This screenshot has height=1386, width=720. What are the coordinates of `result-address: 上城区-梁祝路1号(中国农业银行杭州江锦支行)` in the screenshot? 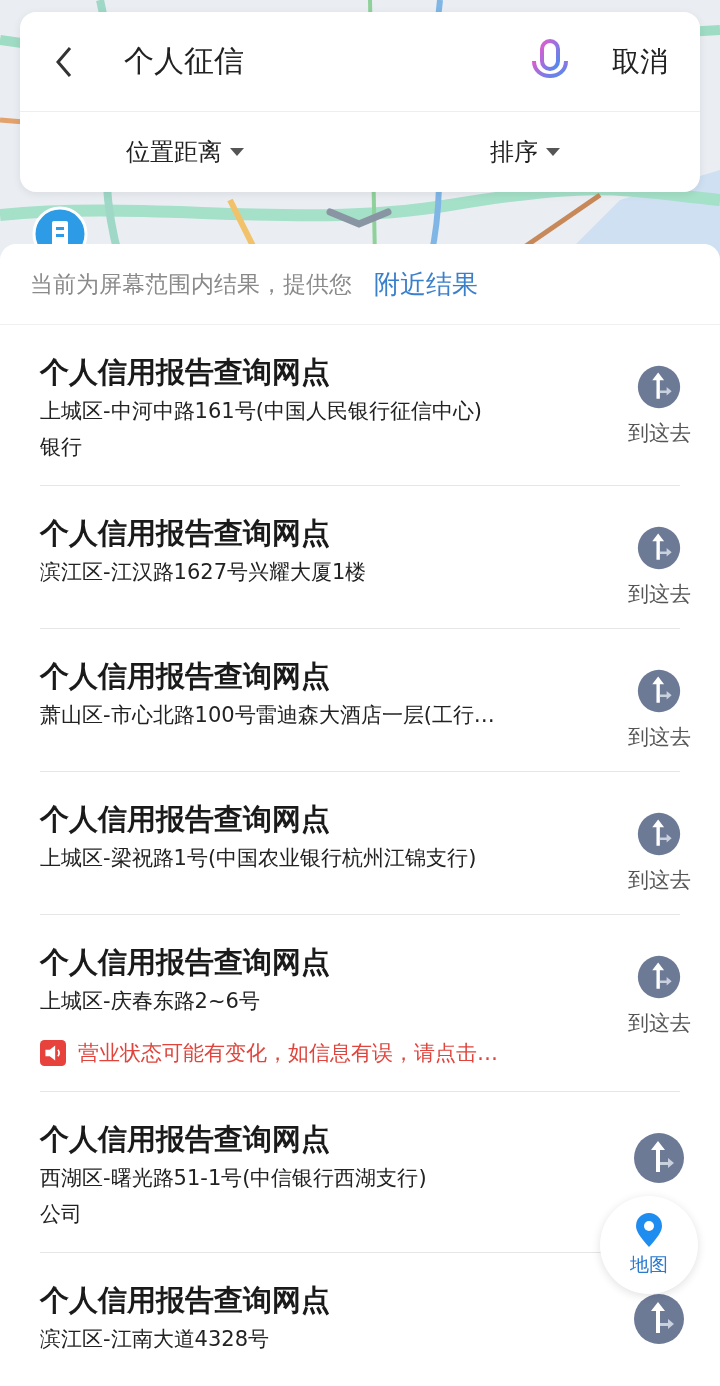 It's located at (259, 858).